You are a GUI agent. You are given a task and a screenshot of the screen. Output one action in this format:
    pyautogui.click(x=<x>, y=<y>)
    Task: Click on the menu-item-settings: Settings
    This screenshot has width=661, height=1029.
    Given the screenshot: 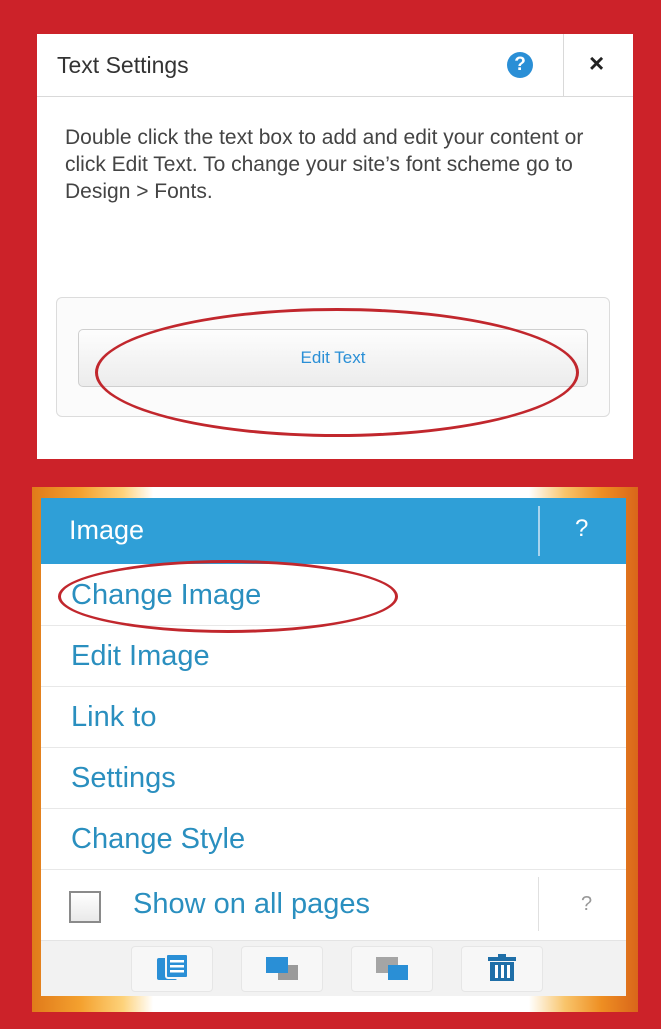 What is the action you would take?
    pyautogui.click(x=333, y=778)
    